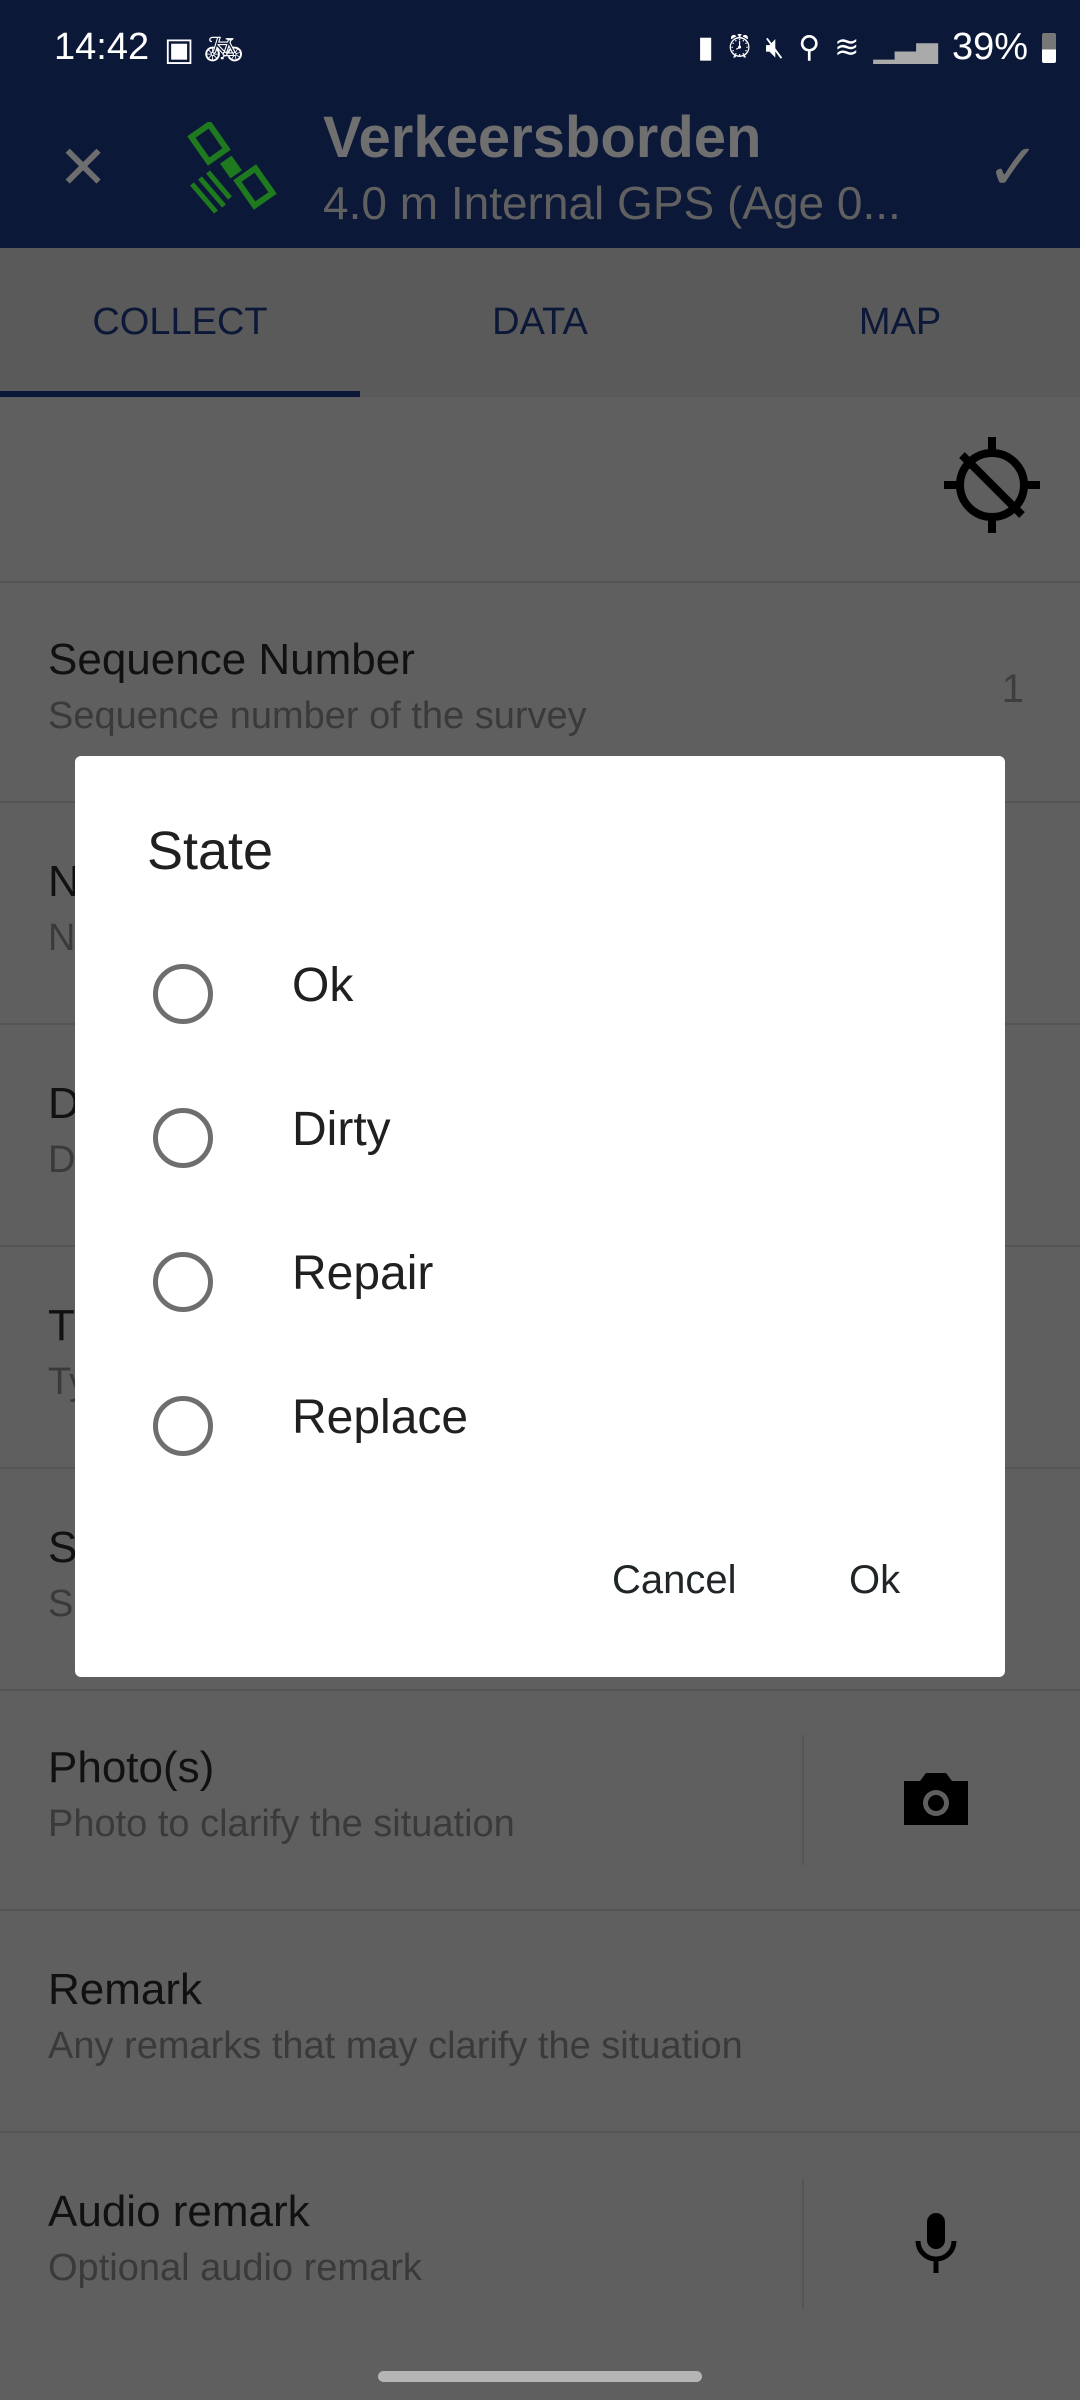 This screenshot has width=1080, height=2400. Describe the element at coordinates (180, 322) in the screenshot. I see `tab-collect: COLLECT` at that location.